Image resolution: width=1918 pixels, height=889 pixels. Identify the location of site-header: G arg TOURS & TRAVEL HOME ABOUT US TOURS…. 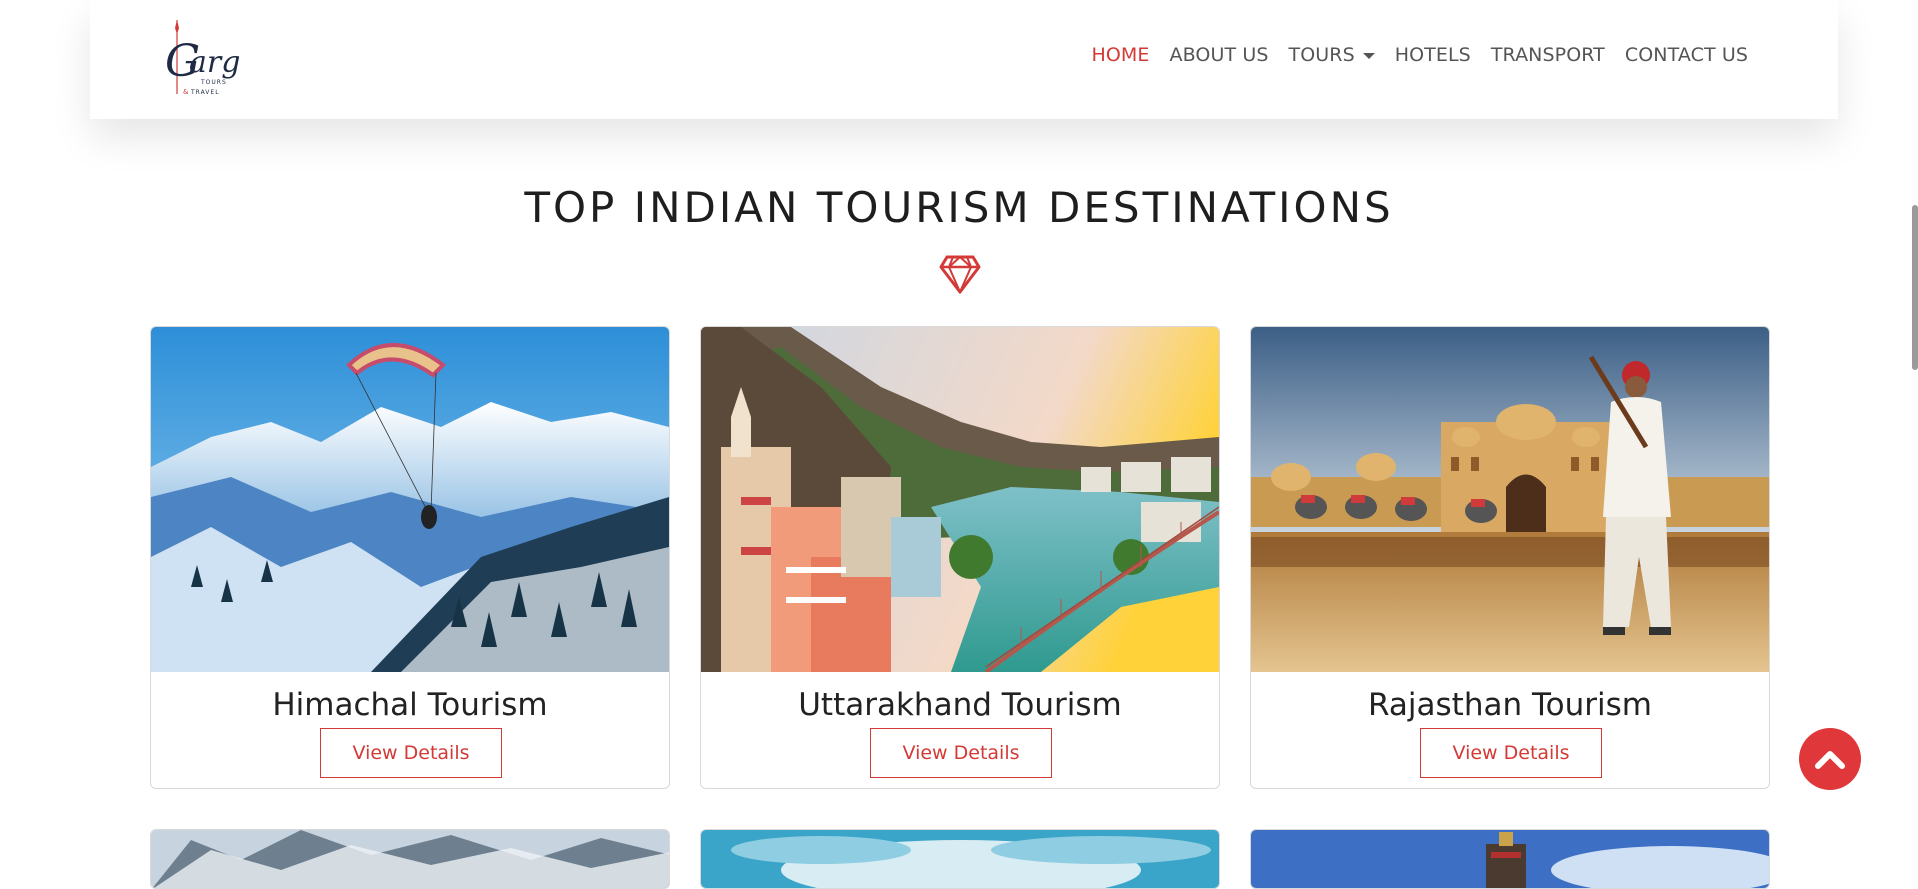
(964, 59).